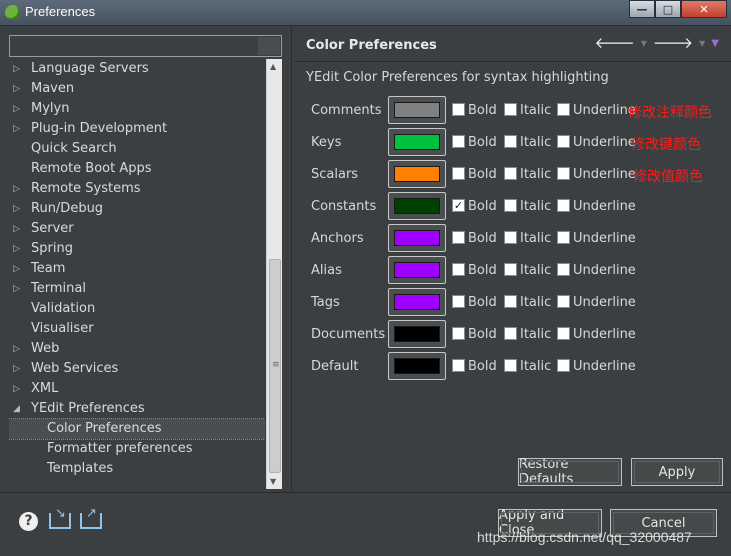  What do you see at coordinates (137, 169) in the screenshot?
I see `tree-item: Remote Boot Apps` at bounding box center [137, 169].